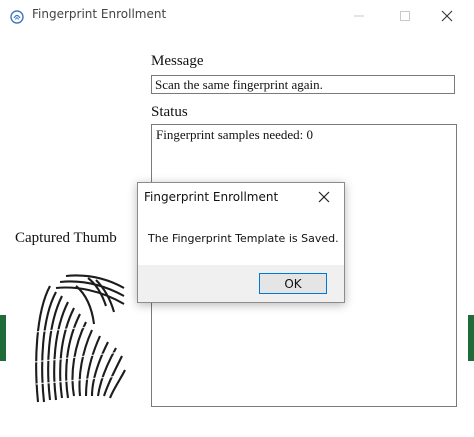  I want to click on message-label: Message, so click(177, 61).